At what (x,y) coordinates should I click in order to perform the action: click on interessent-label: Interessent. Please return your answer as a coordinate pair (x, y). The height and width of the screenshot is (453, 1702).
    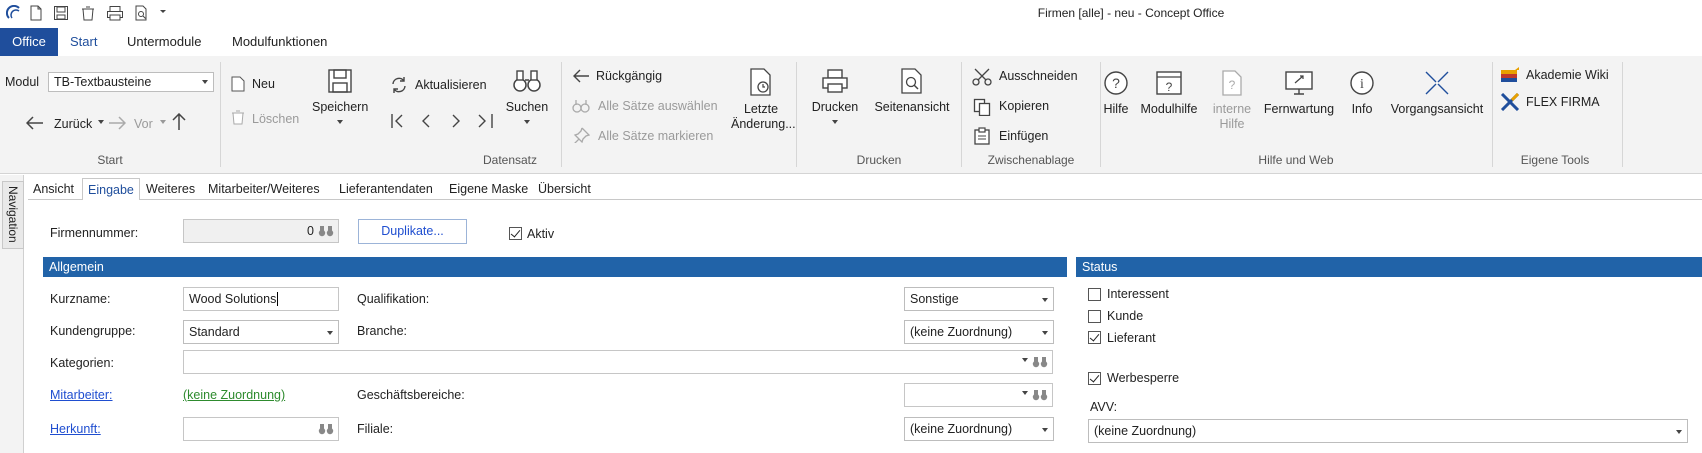
    Looking at the image, I should click on (1138, 294).